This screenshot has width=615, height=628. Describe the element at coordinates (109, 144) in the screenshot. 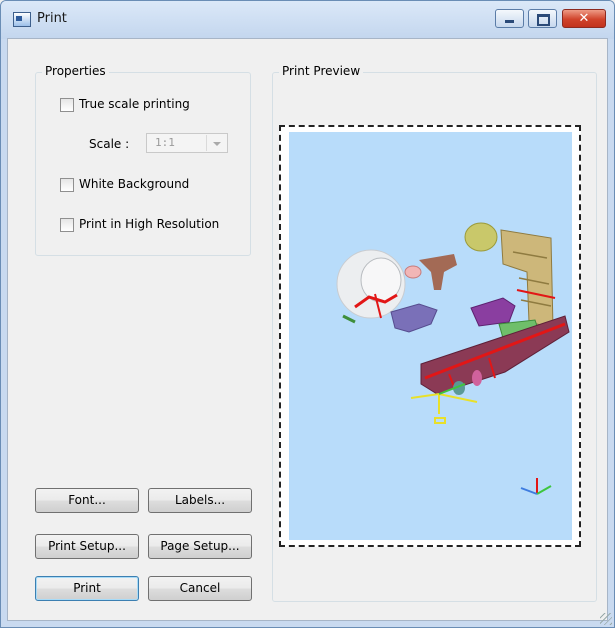

I see `scale-label: Scale :` at that location.